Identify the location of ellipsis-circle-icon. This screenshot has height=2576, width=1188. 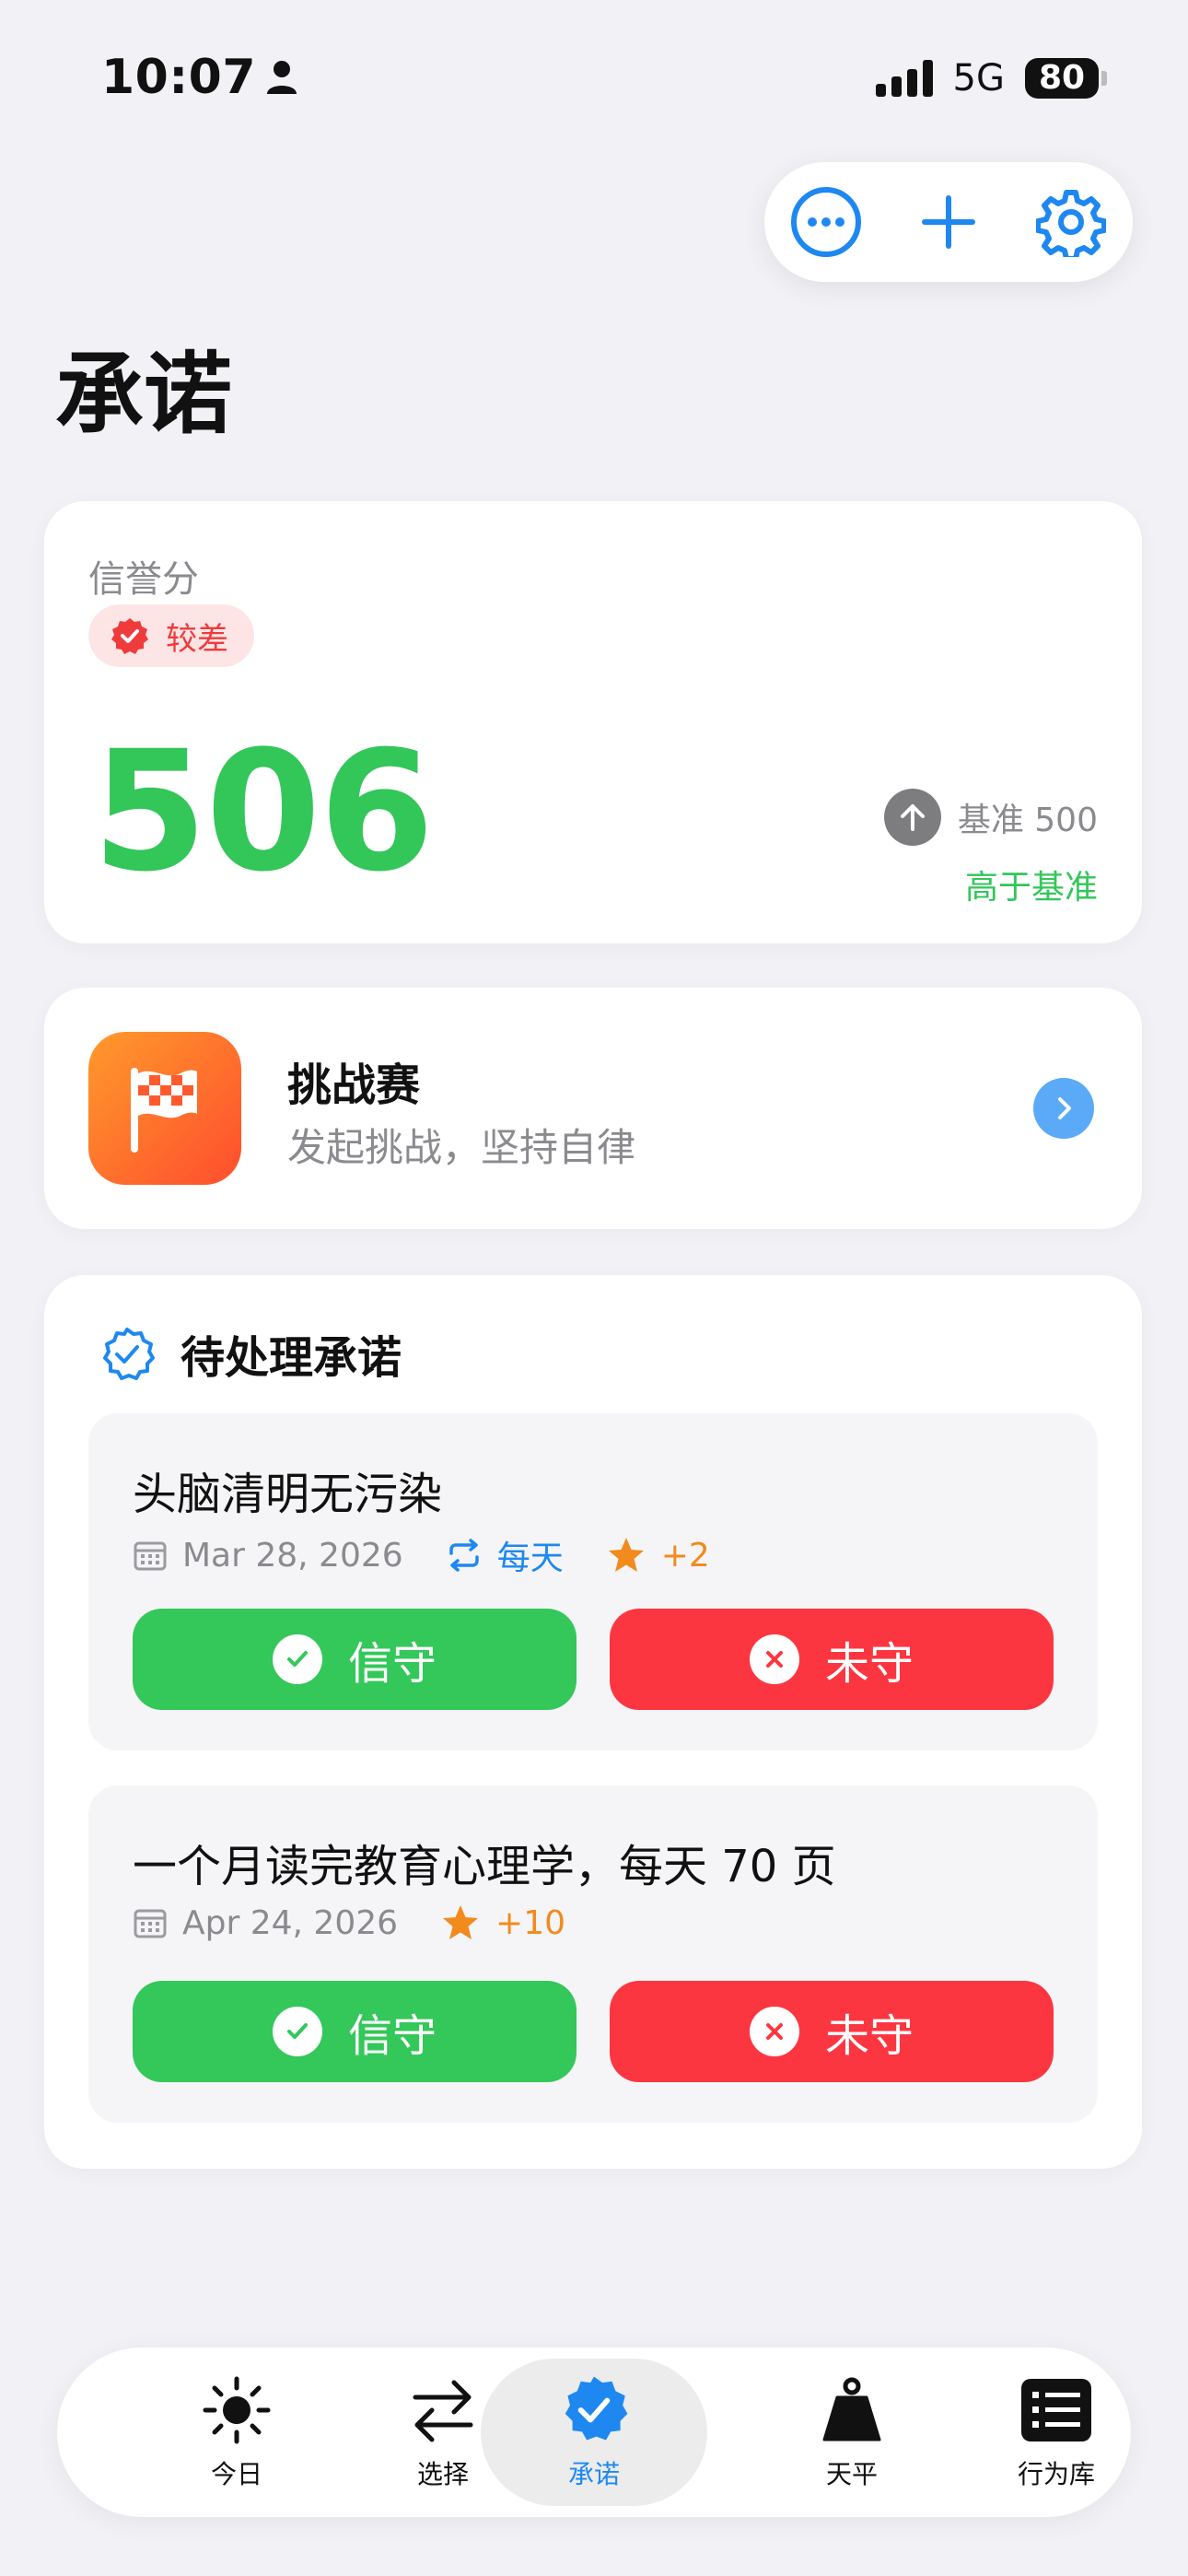
(825, 222).